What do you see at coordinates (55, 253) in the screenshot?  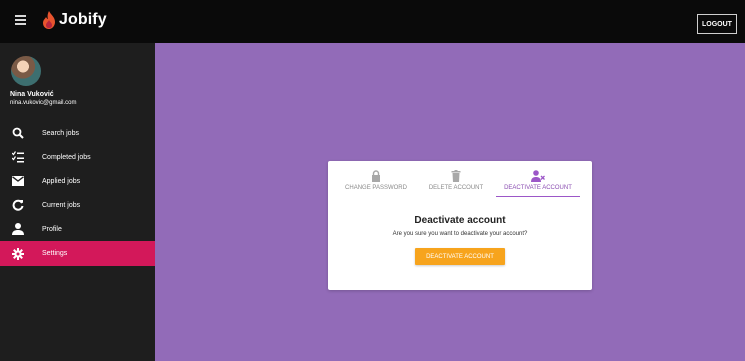 I see `sidebar-item-label: Settings` at bounding box center [55, 253].